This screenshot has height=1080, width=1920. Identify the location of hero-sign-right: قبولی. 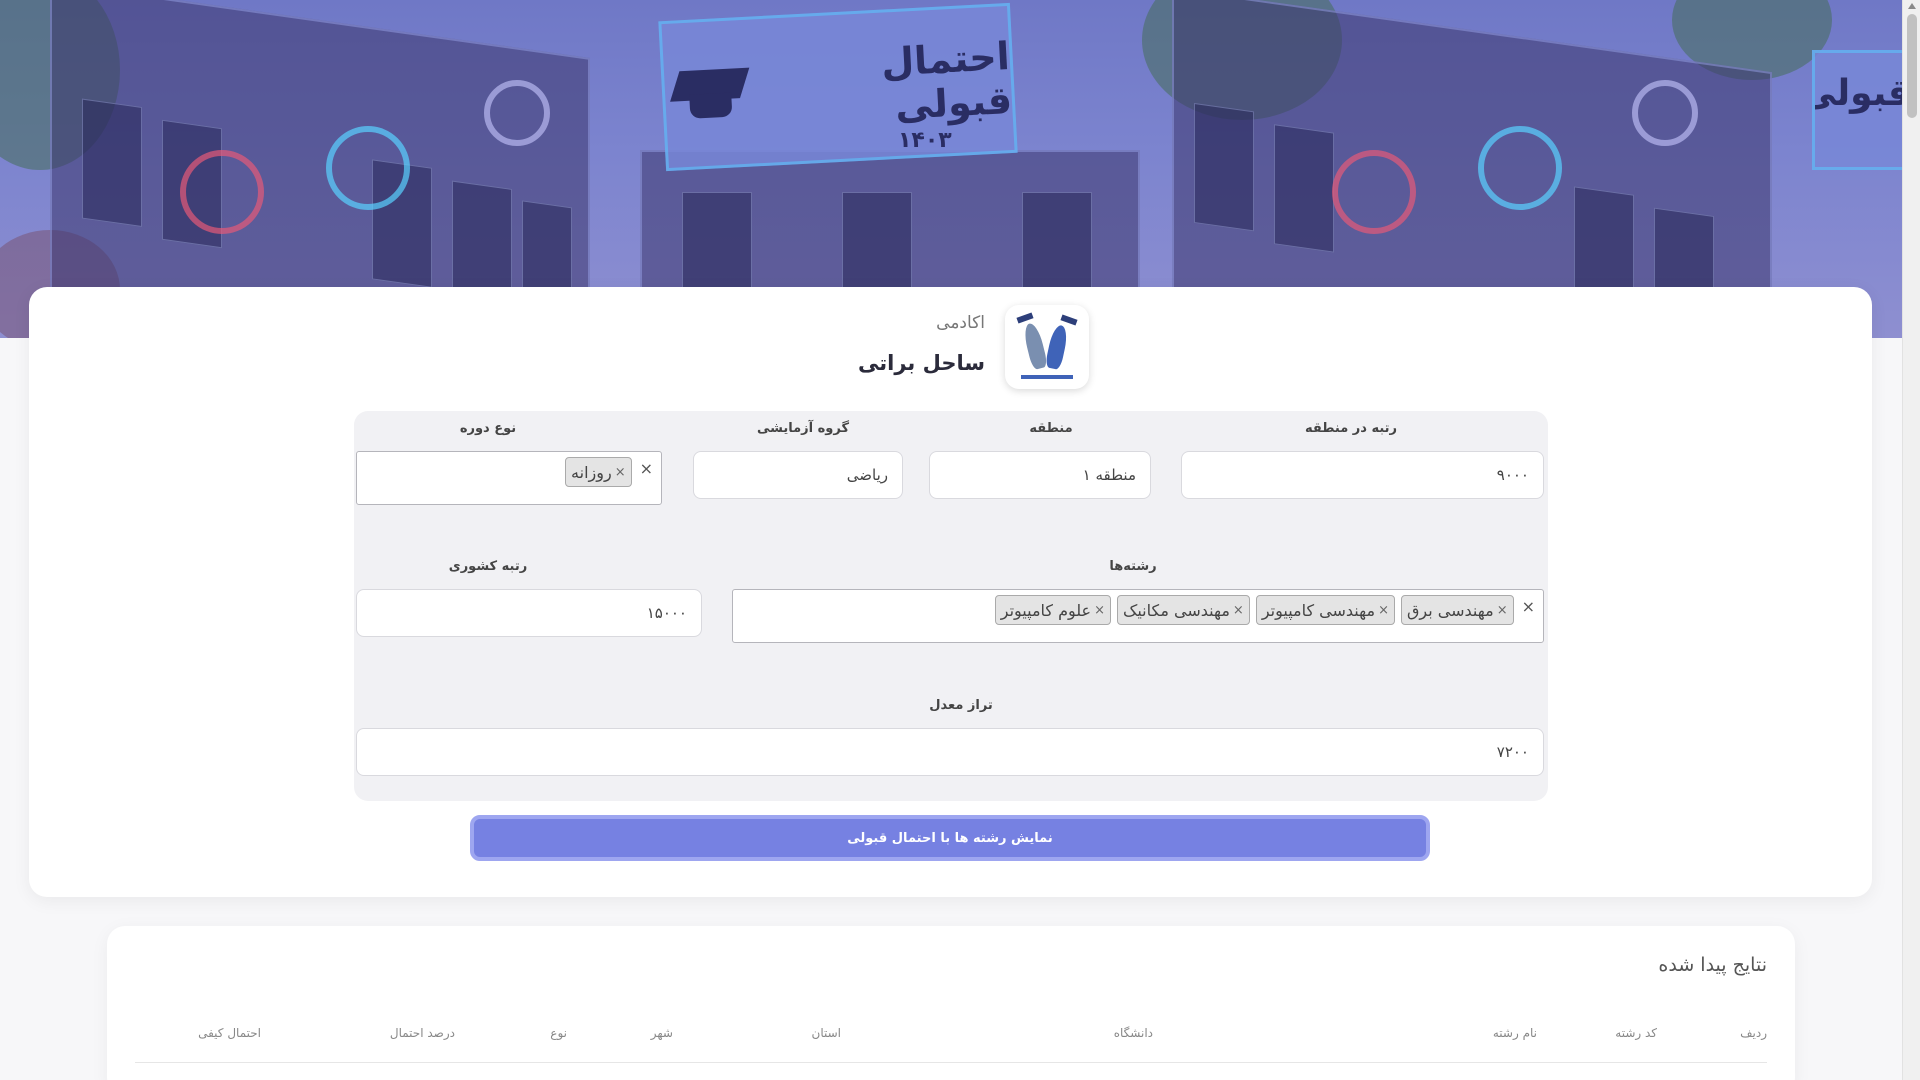
(1857, 110).